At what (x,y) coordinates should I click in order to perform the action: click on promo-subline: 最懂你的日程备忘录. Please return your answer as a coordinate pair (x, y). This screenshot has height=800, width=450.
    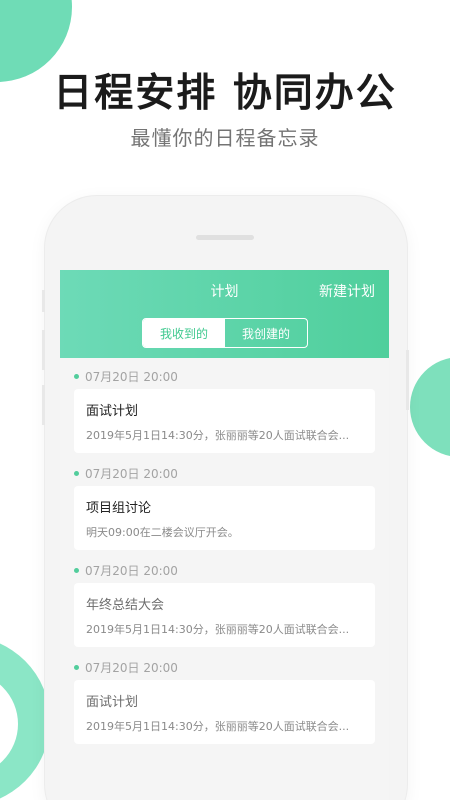
    Looking at the image, I should click on (225, 138).